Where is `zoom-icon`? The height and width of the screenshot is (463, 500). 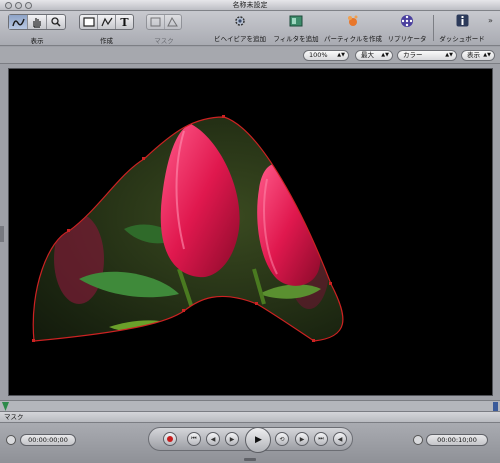
zoom-icon is located at coordinates (28, 5).